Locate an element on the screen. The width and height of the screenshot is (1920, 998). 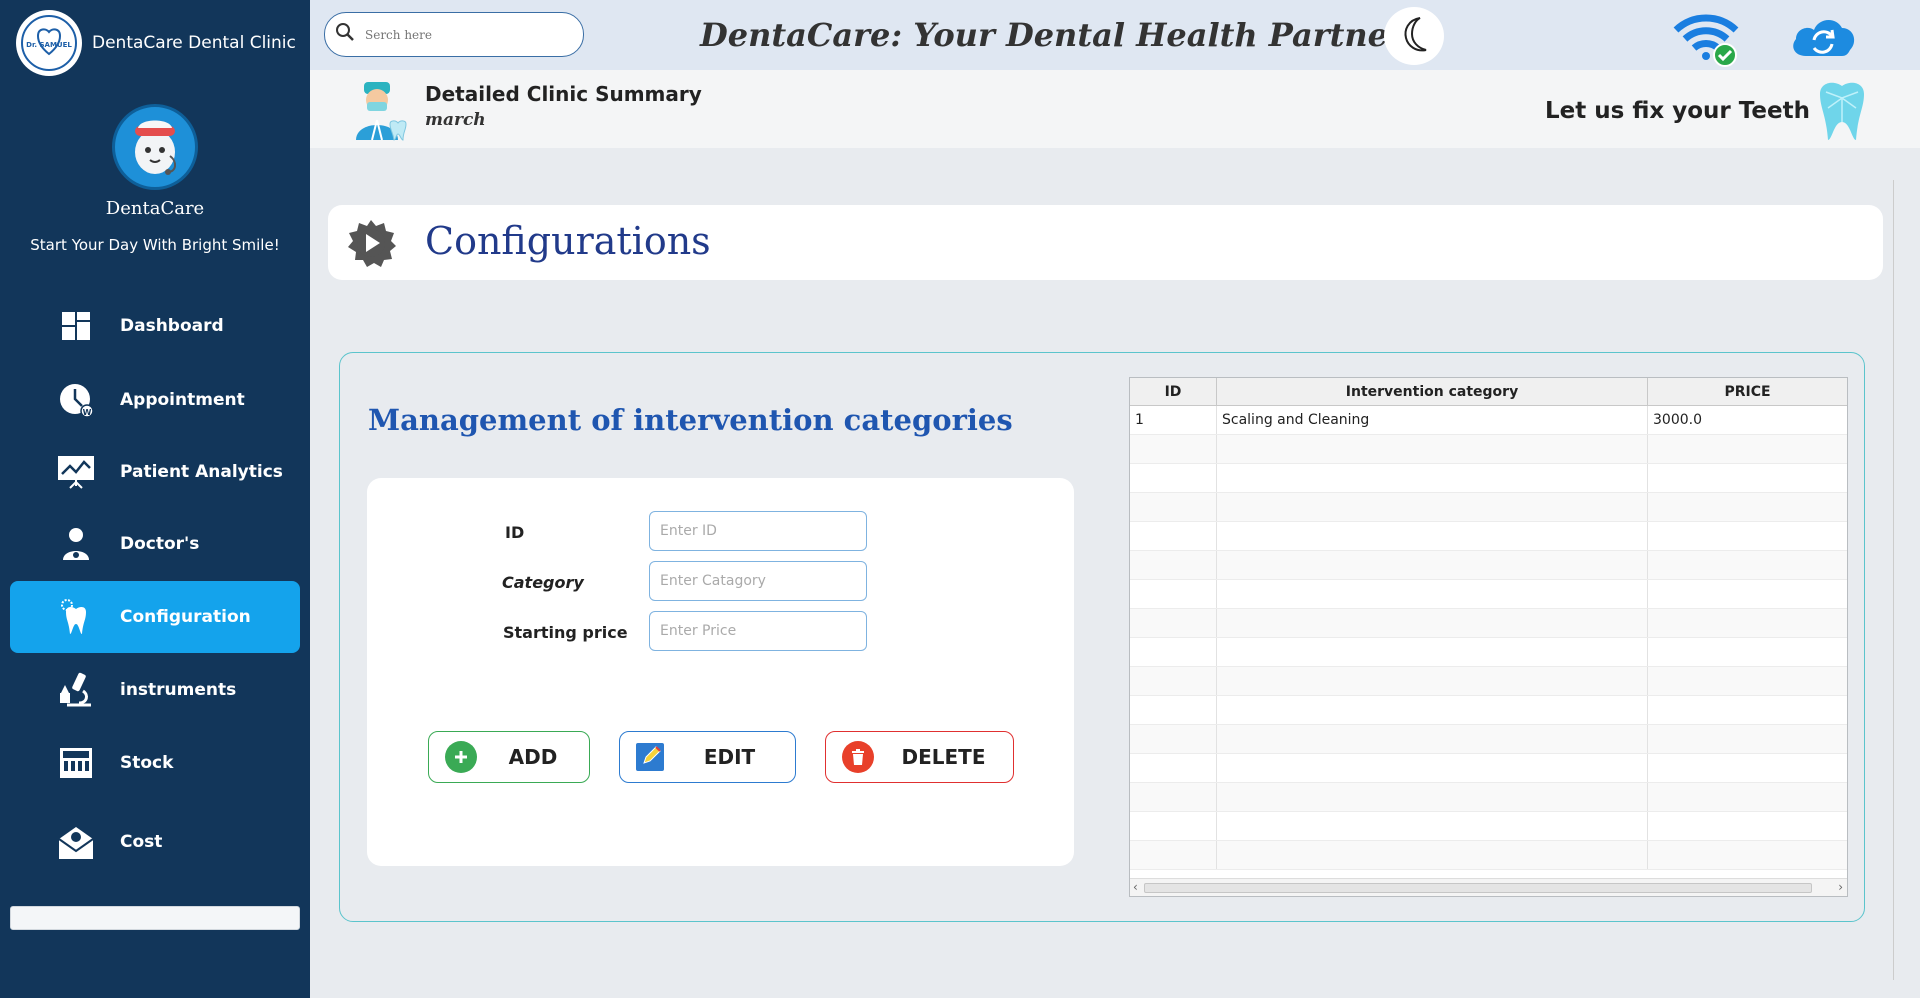
dashboard-icon is located at coordinates (76, 326).